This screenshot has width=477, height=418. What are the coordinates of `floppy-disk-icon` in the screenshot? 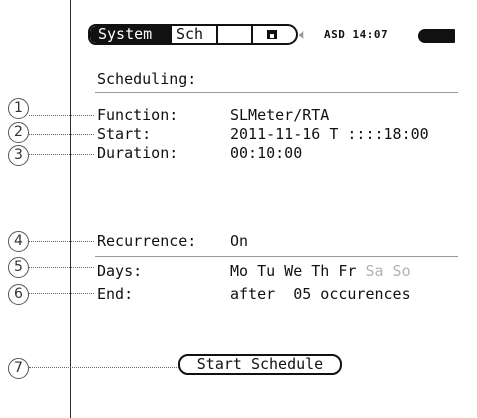 It's located at (272, 34).